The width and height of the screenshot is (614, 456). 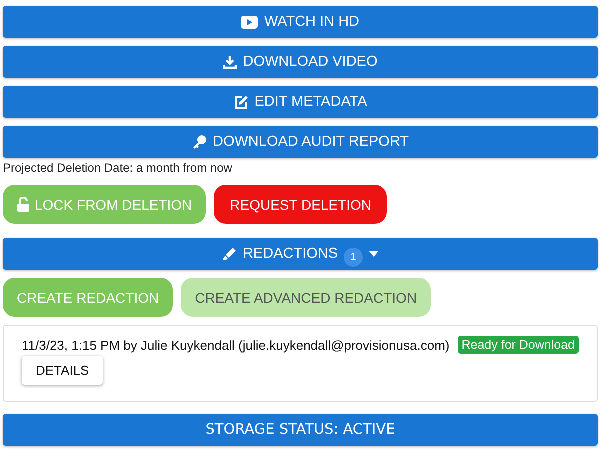 I want to click on action-button: EDIT METADATA, so click(x=300, y=102).